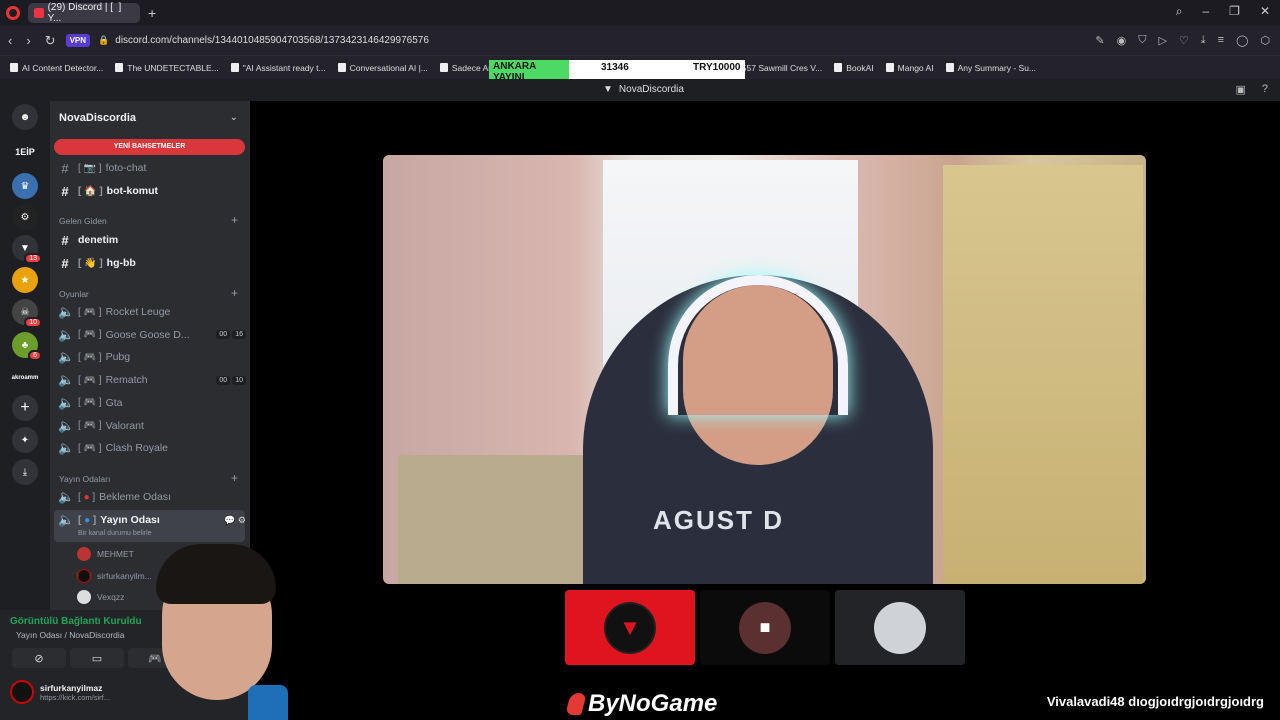  I want to click on forward-icon: ›, so click(28, 40).